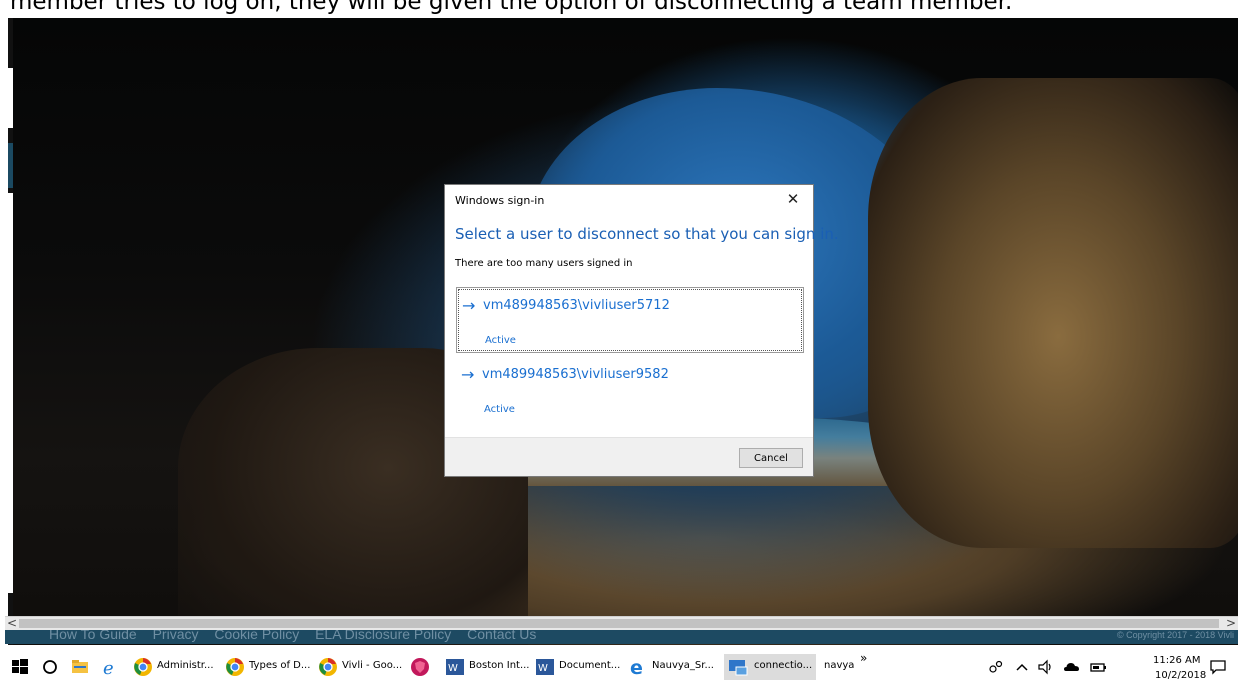 This screenshot has height=688, width=1238. What do you see at coordinates (996, 667) in the screenshot?
I see `people-icon` at bounding box center [996, 667].